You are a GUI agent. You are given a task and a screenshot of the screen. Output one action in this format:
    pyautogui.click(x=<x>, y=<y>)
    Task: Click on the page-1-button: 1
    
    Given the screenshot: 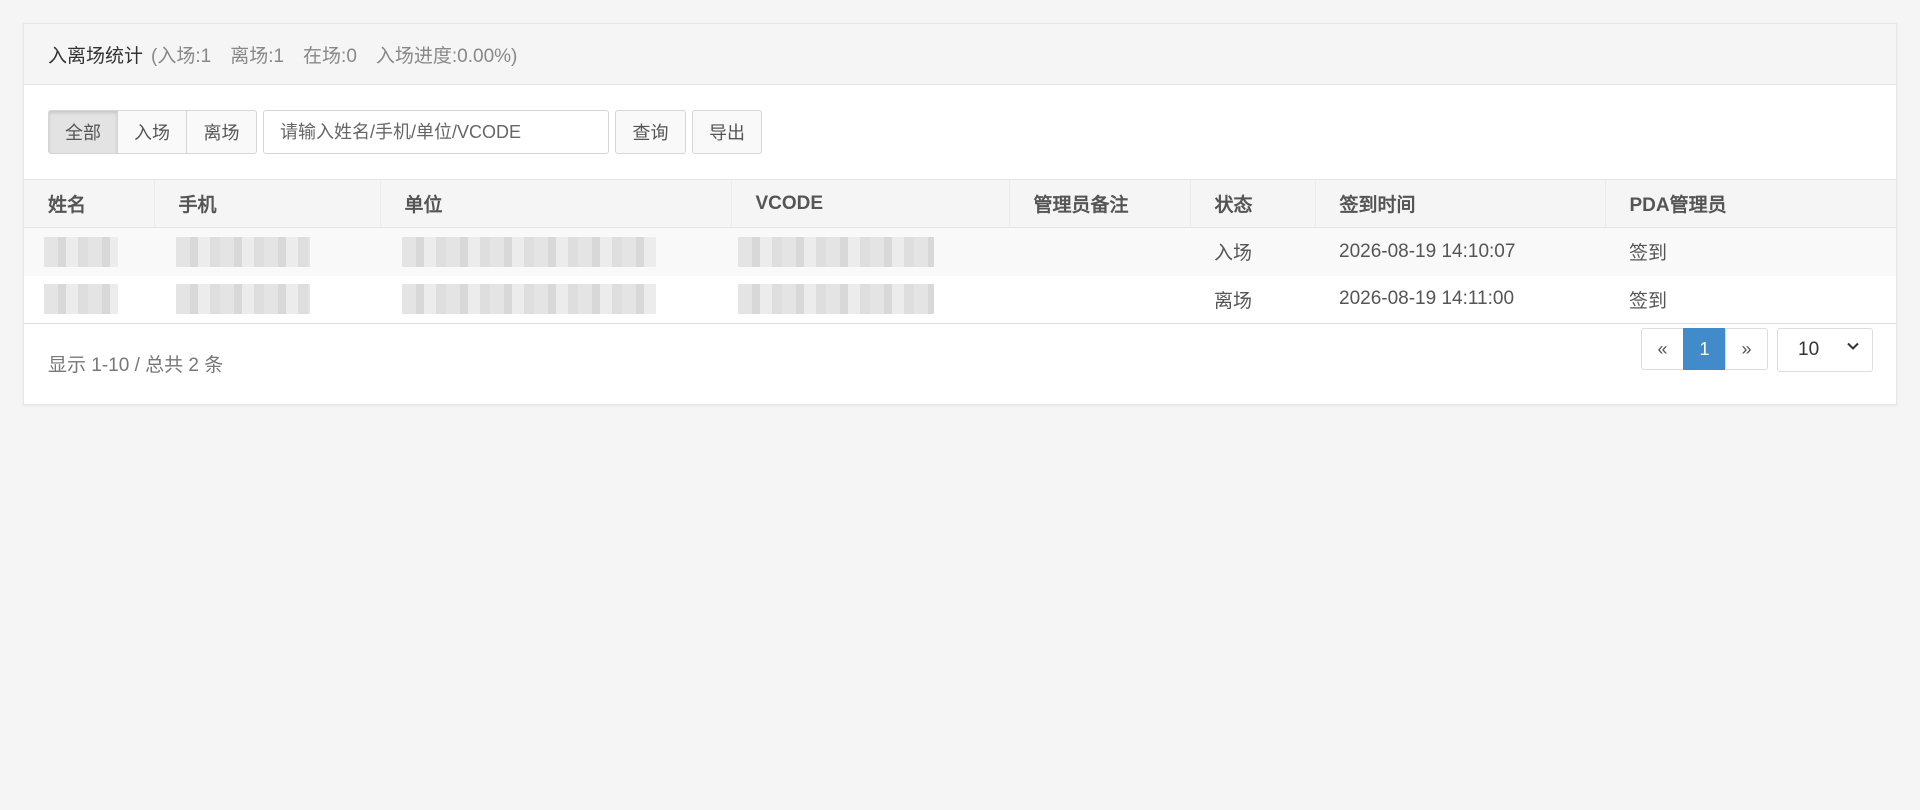 What is the action you would take?
    pyautogui.click(x=1704, y=349)
    